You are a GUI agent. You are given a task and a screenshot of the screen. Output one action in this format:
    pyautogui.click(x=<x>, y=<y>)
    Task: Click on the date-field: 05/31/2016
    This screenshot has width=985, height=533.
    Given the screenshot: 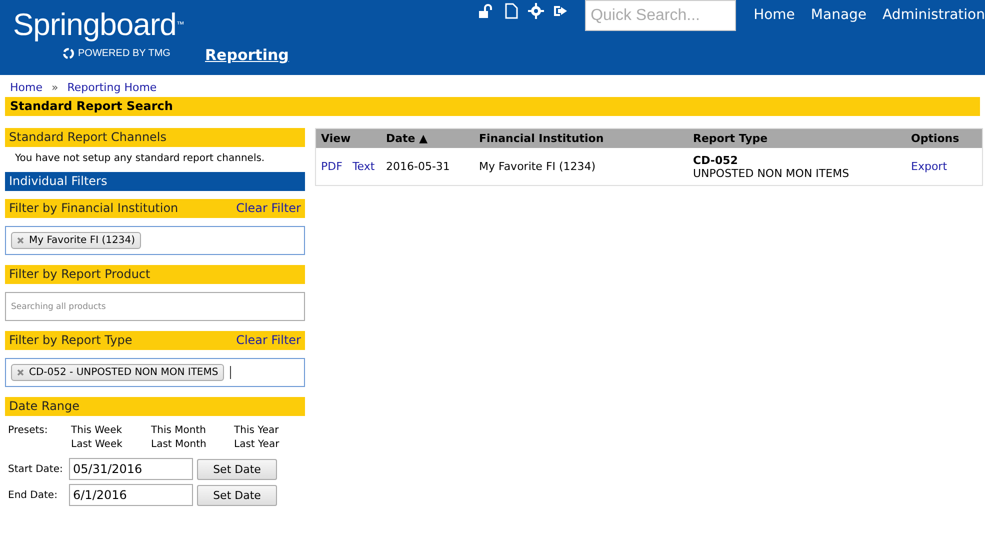 What is the action you would take?
    pyautogui.click(x=131, y=469)
    